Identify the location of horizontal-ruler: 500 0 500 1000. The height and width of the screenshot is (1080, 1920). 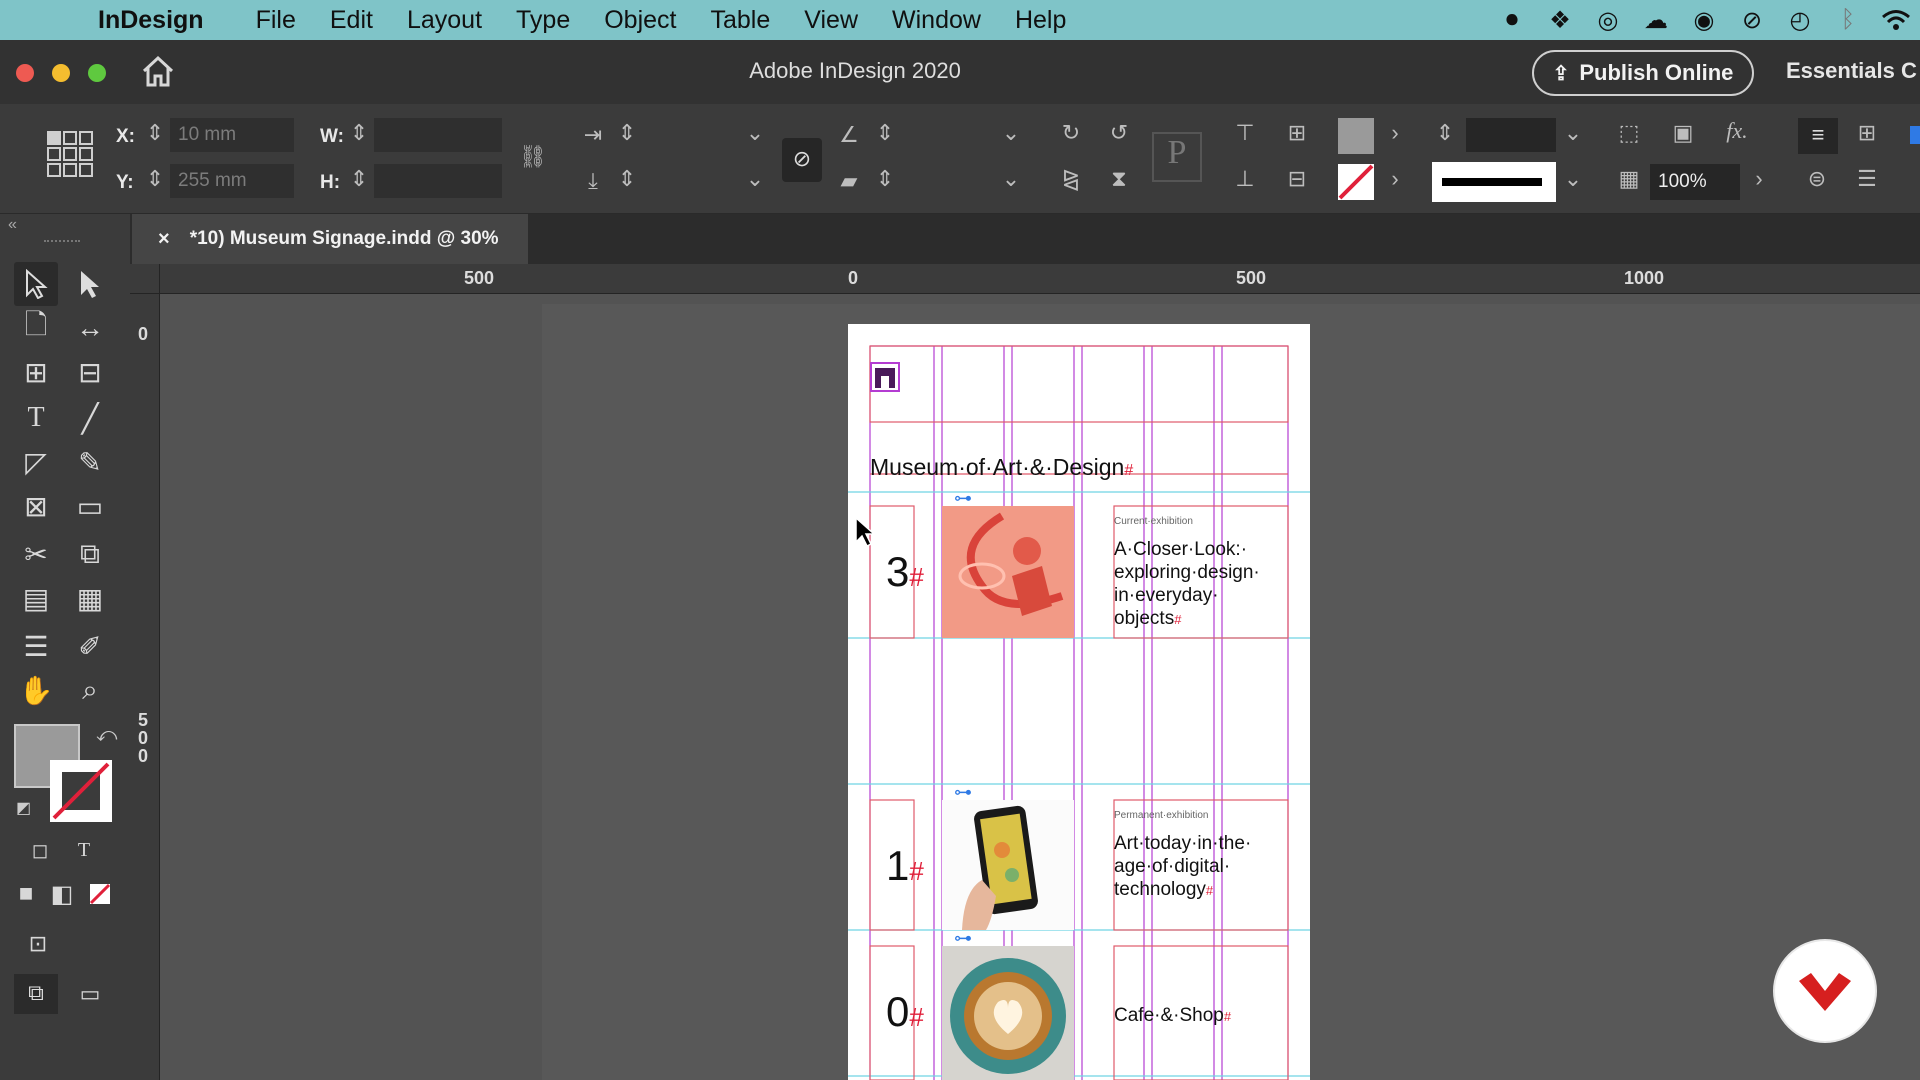
(1025, 279).